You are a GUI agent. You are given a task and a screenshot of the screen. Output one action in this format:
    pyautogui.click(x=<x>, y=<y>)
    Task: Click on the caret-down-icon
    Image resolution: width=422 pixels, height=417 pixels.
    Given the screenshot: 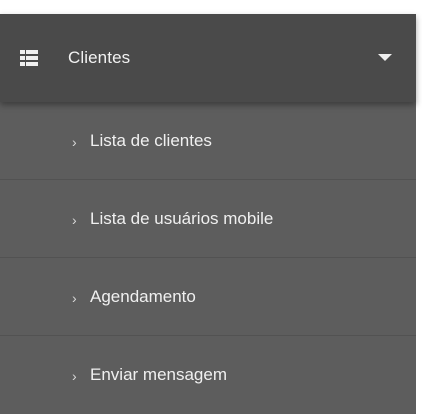 What is the action you would take?
    pyautogui.click(x=385, y=57)
    